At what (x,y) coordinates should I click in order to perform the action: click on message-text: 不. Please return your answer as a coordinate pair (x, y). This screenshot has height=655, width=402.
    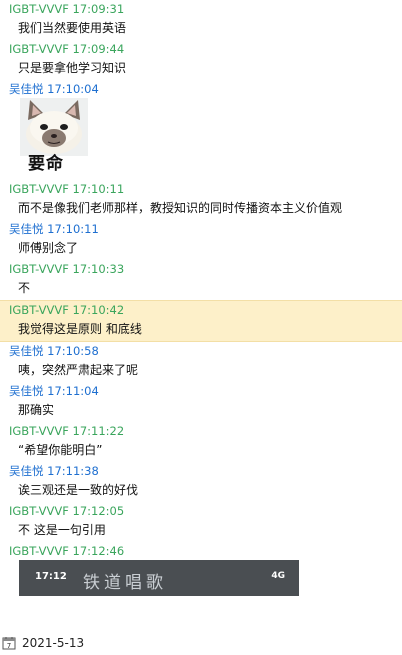
    Looking at the image, I should click on (24, 288).